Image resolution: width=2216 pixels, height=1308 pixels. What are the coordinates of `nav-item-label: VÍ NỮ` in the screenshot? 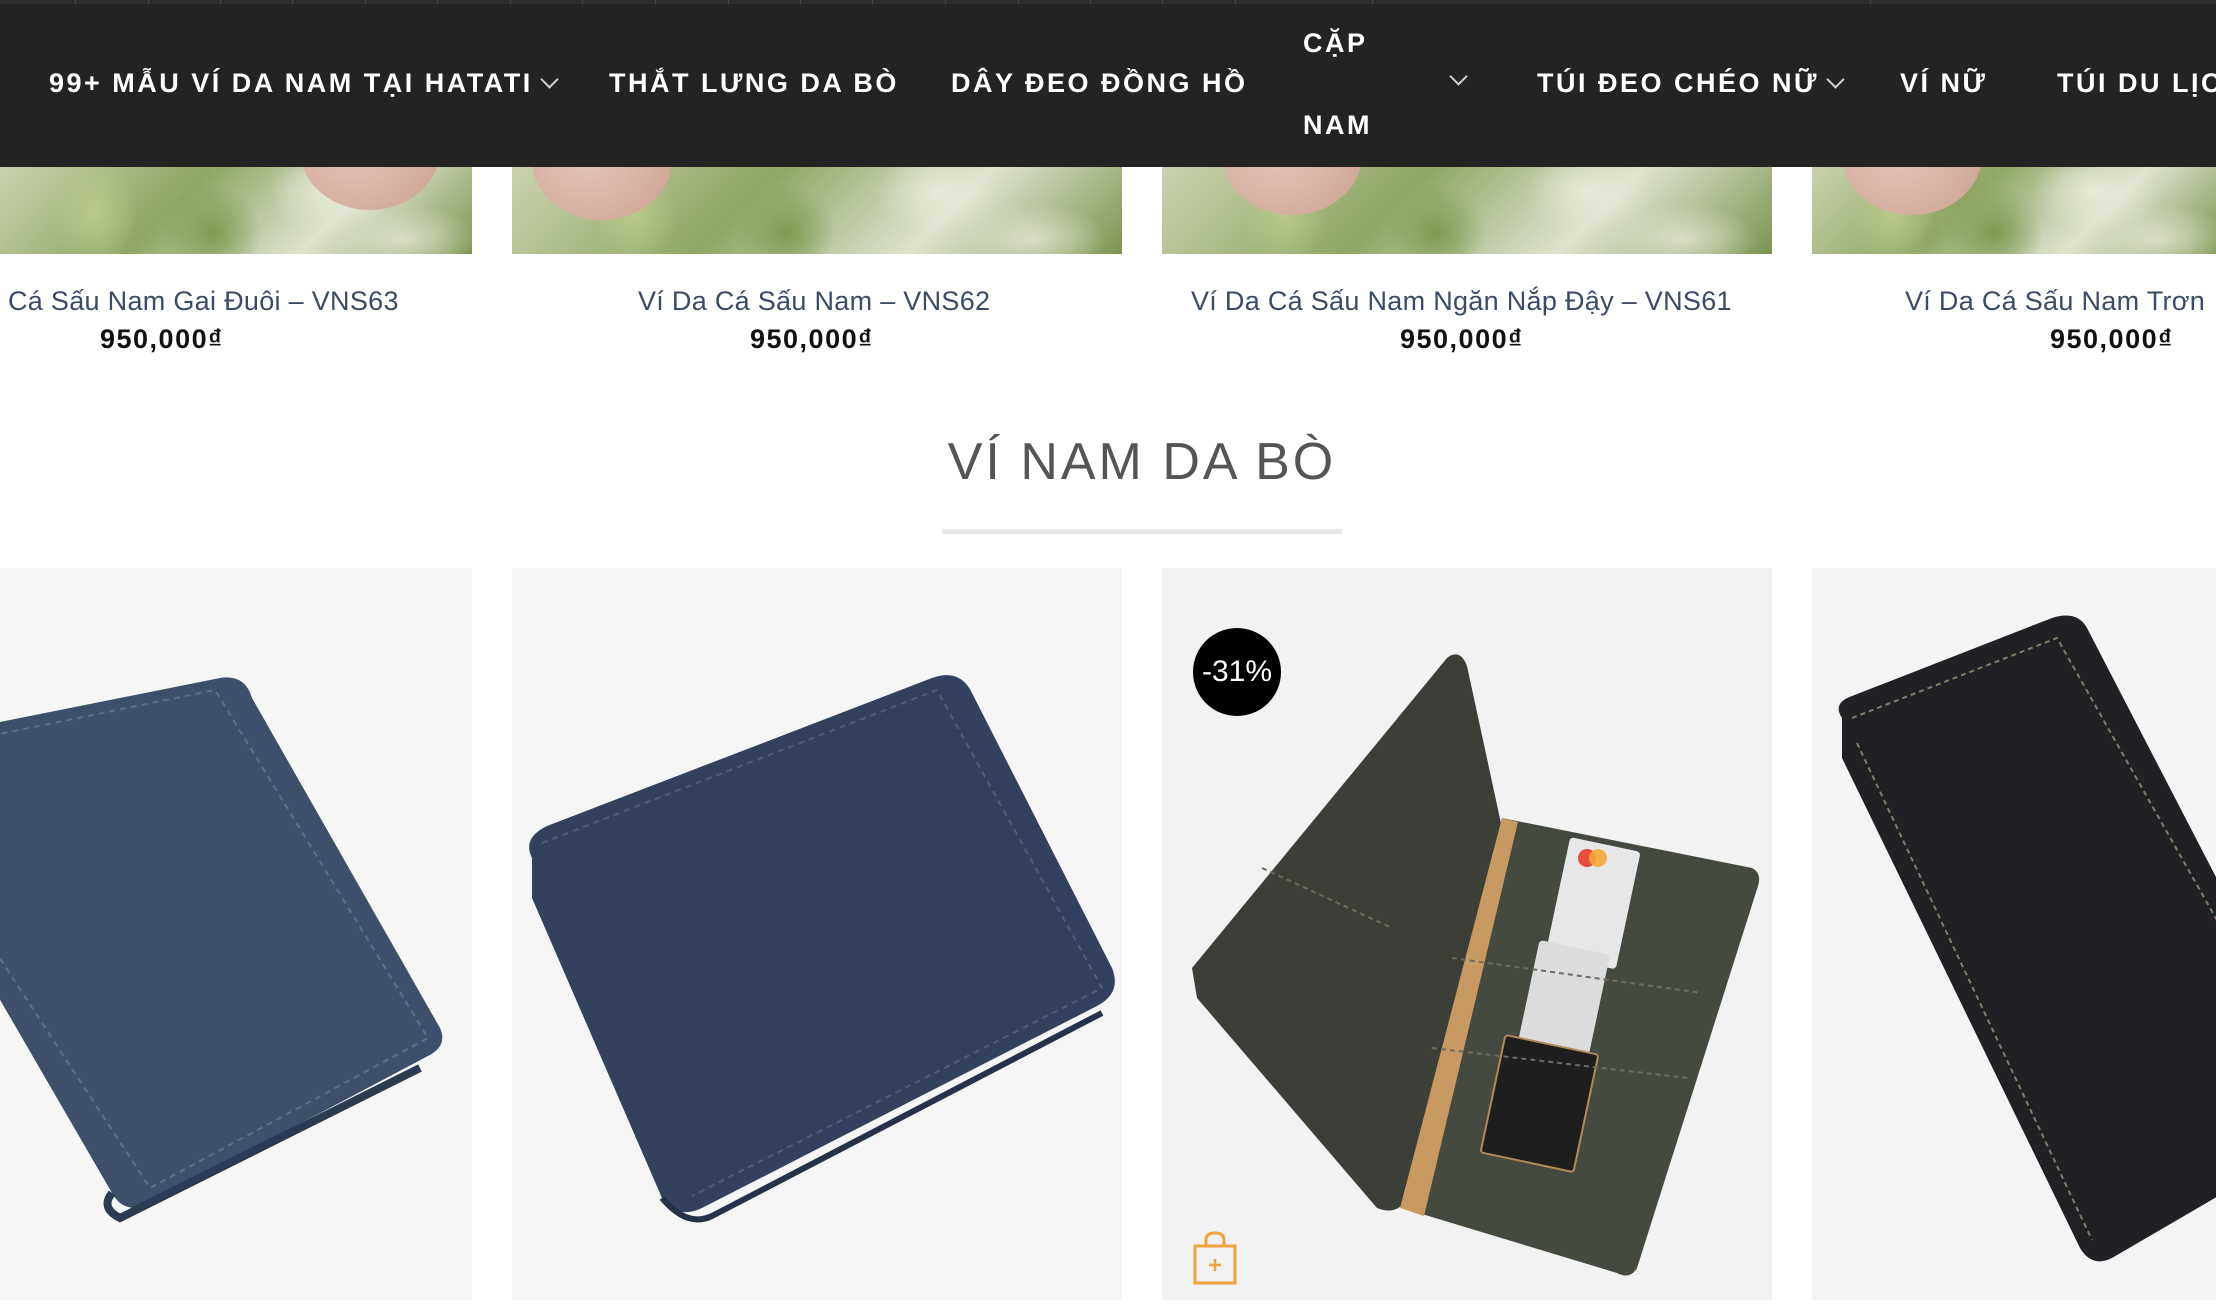 It's located at (1944, 83).